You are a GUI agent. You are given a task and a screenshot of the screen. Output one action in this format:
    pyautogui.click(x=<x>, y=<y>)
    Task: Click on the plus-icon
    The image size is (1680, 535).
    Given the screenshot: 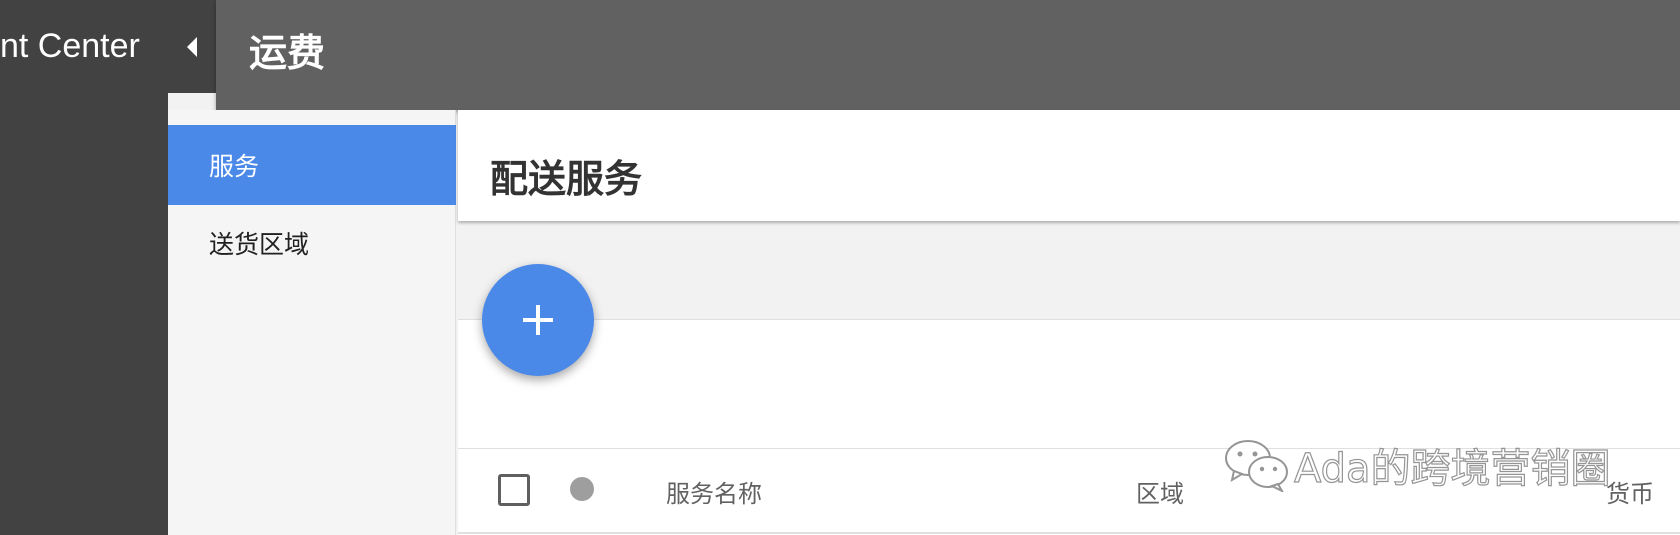 What is the action you would take?
    pyautogui.click(x=538, y=320)
    